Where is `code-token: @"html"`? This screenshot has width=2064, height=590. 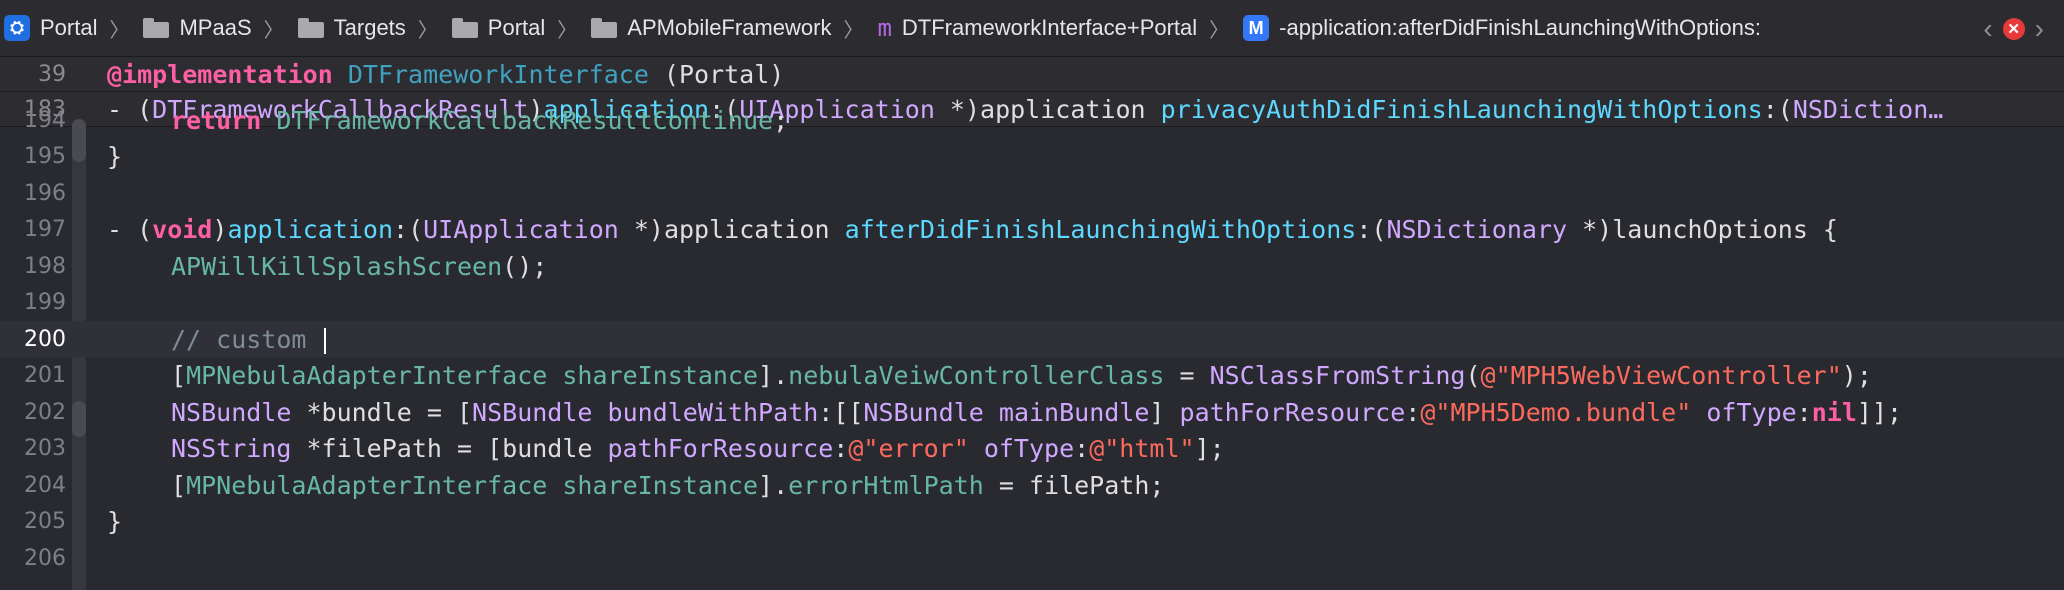 code-token: @"html" is located at coordinates (1142, 448).